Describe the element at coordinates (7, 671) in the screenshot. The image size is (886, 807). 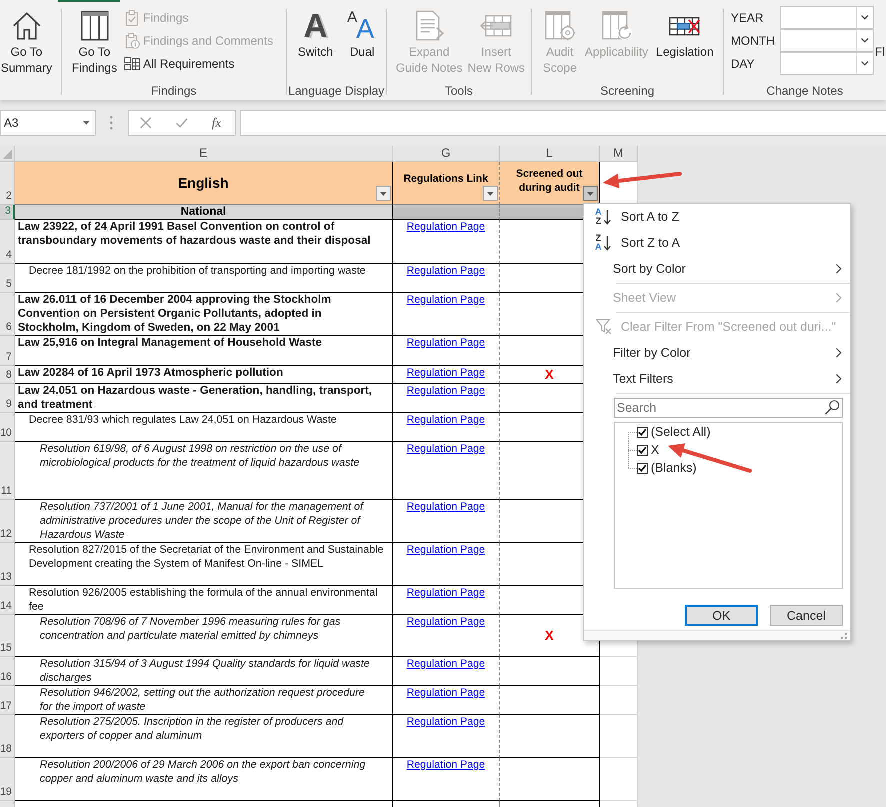
I see `row-number: 16` at that location.